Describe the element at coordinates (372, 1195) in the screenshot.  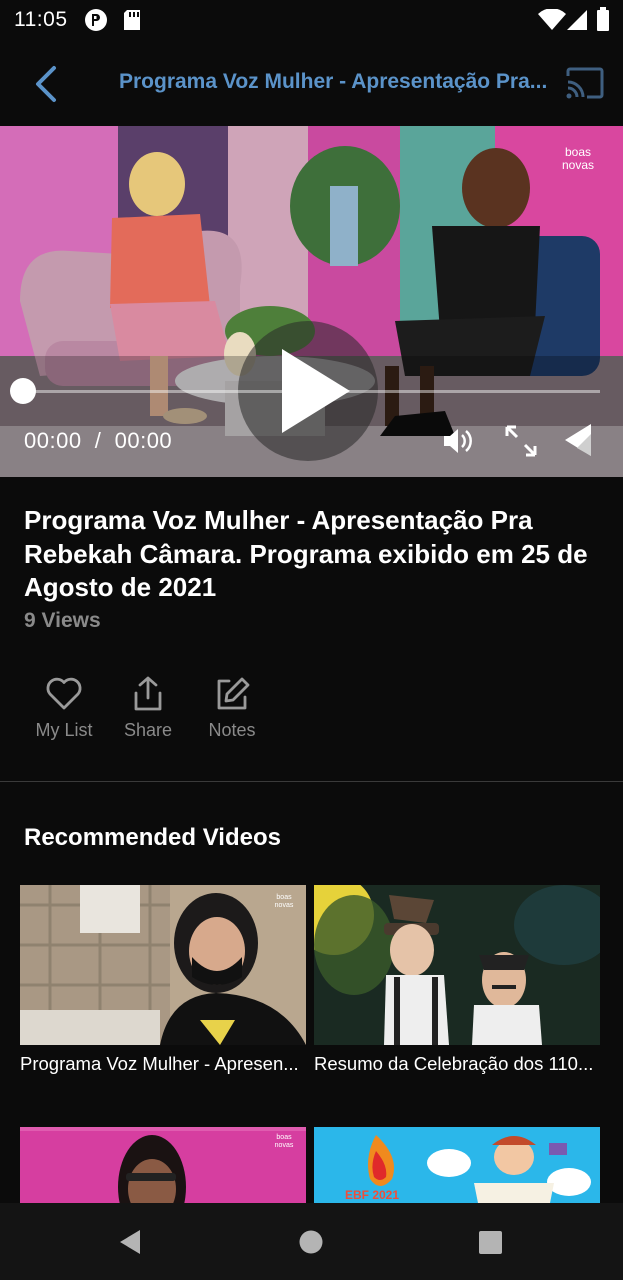
I see `thumbnail-text: EBF 2021` at that location.